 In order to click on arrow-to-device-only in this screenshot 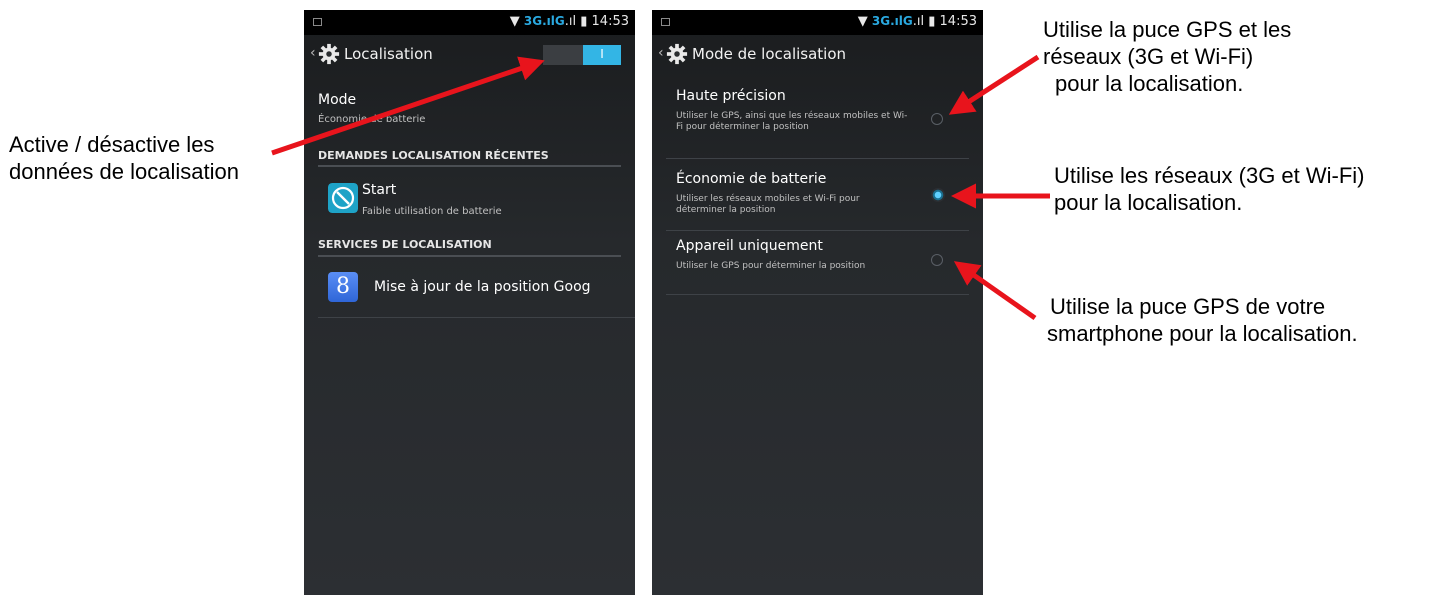, I will do `click(995, 291)`.